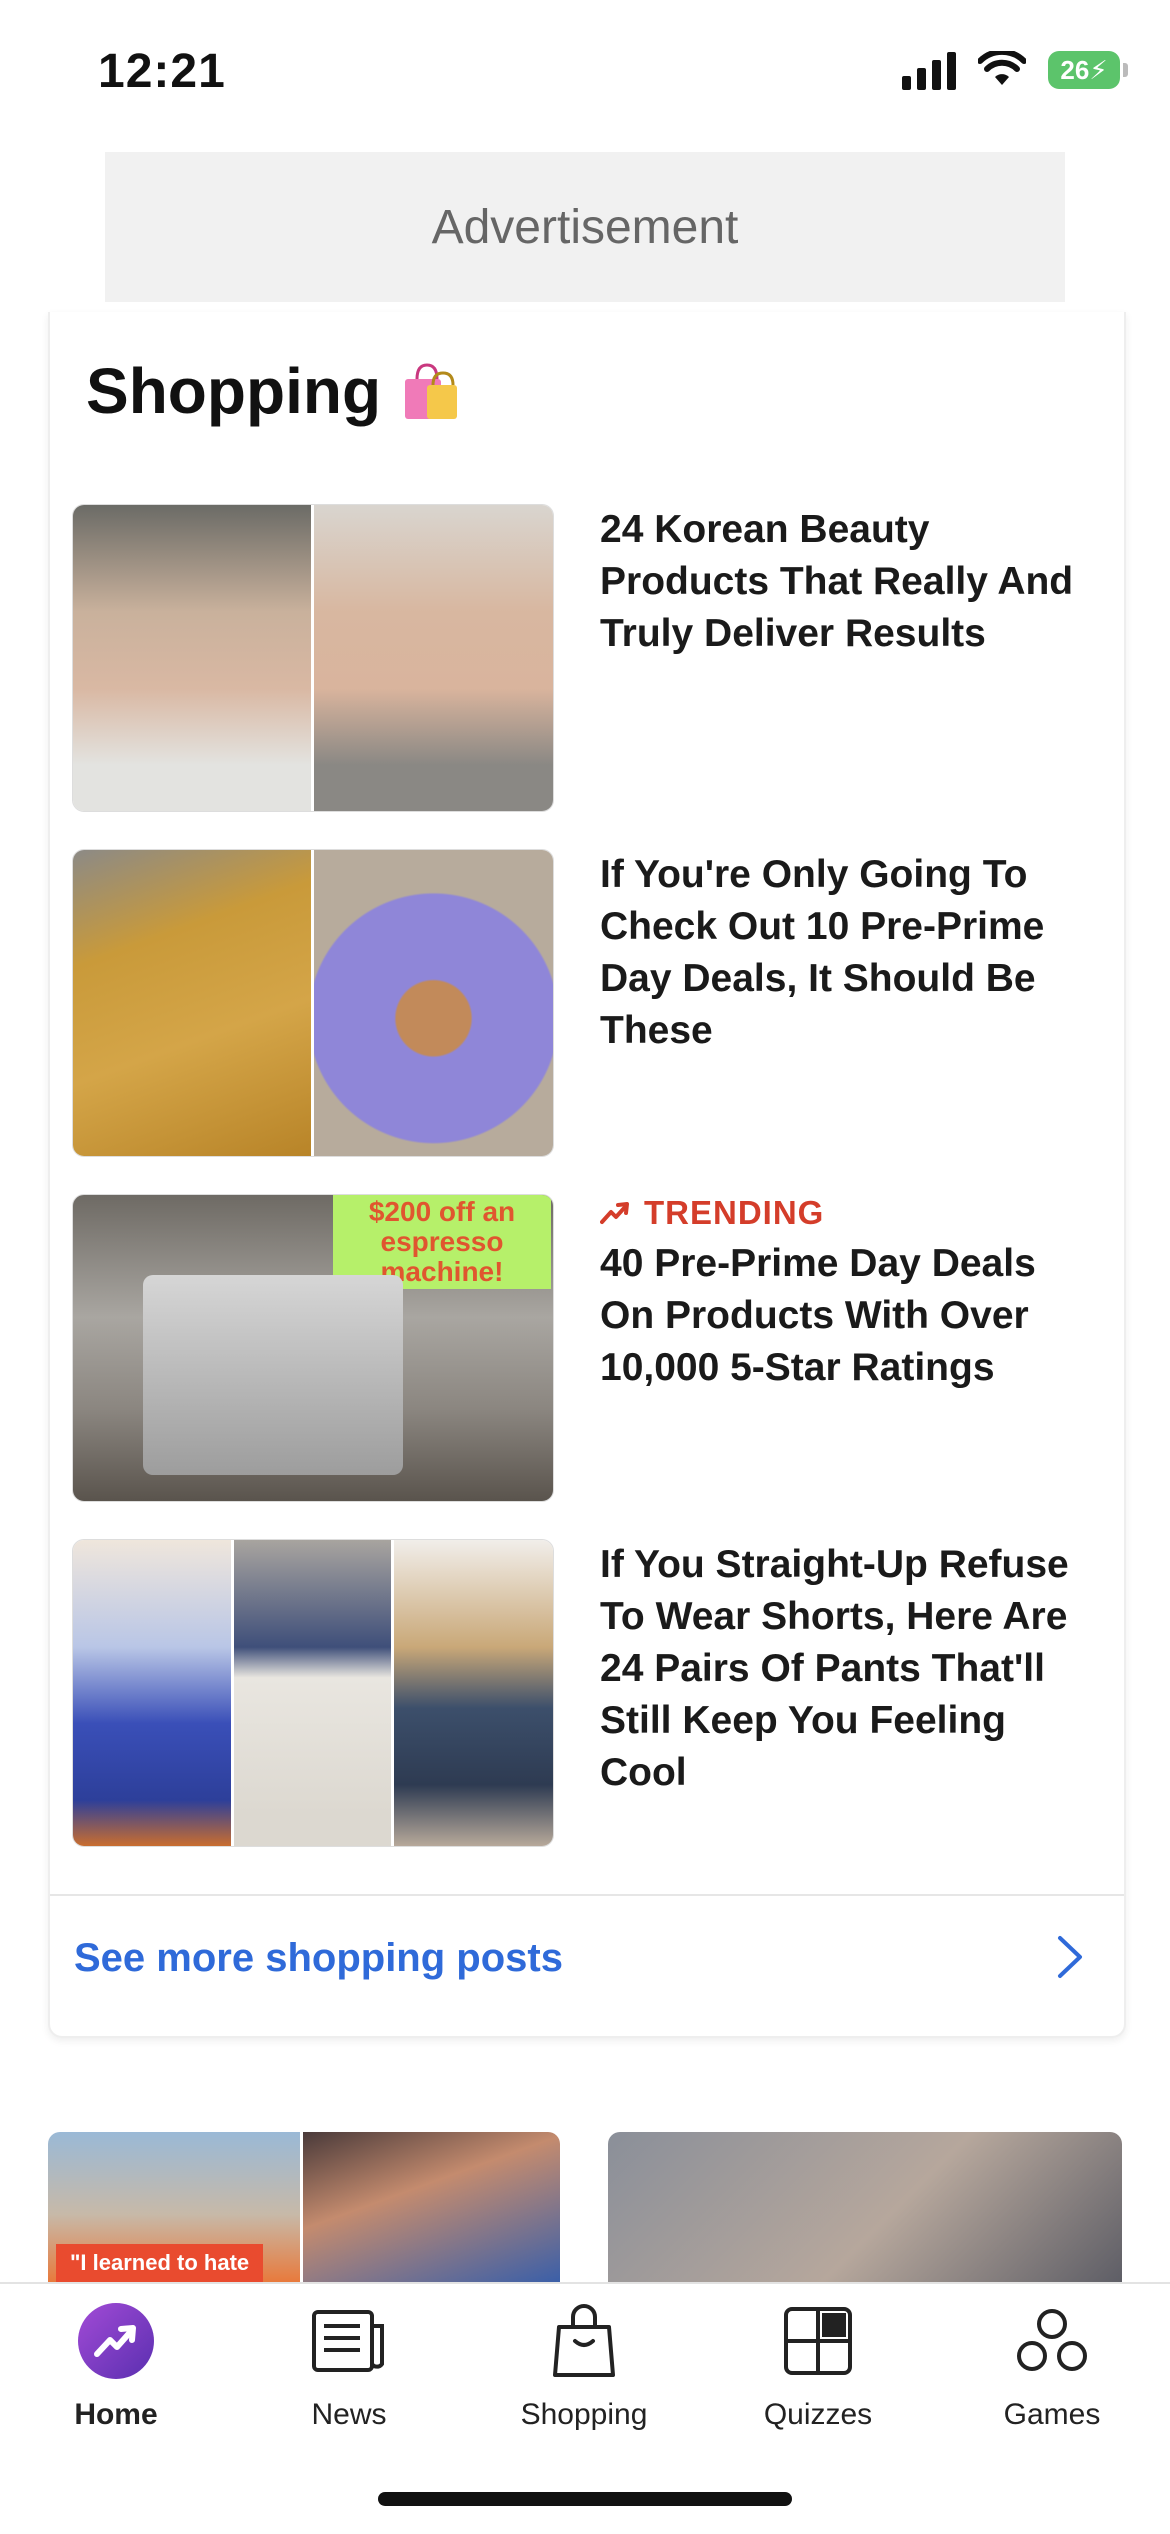 This screenshot has height=2534, width=1170. I want to click on tab-label: Games, so click(1052, 2414).